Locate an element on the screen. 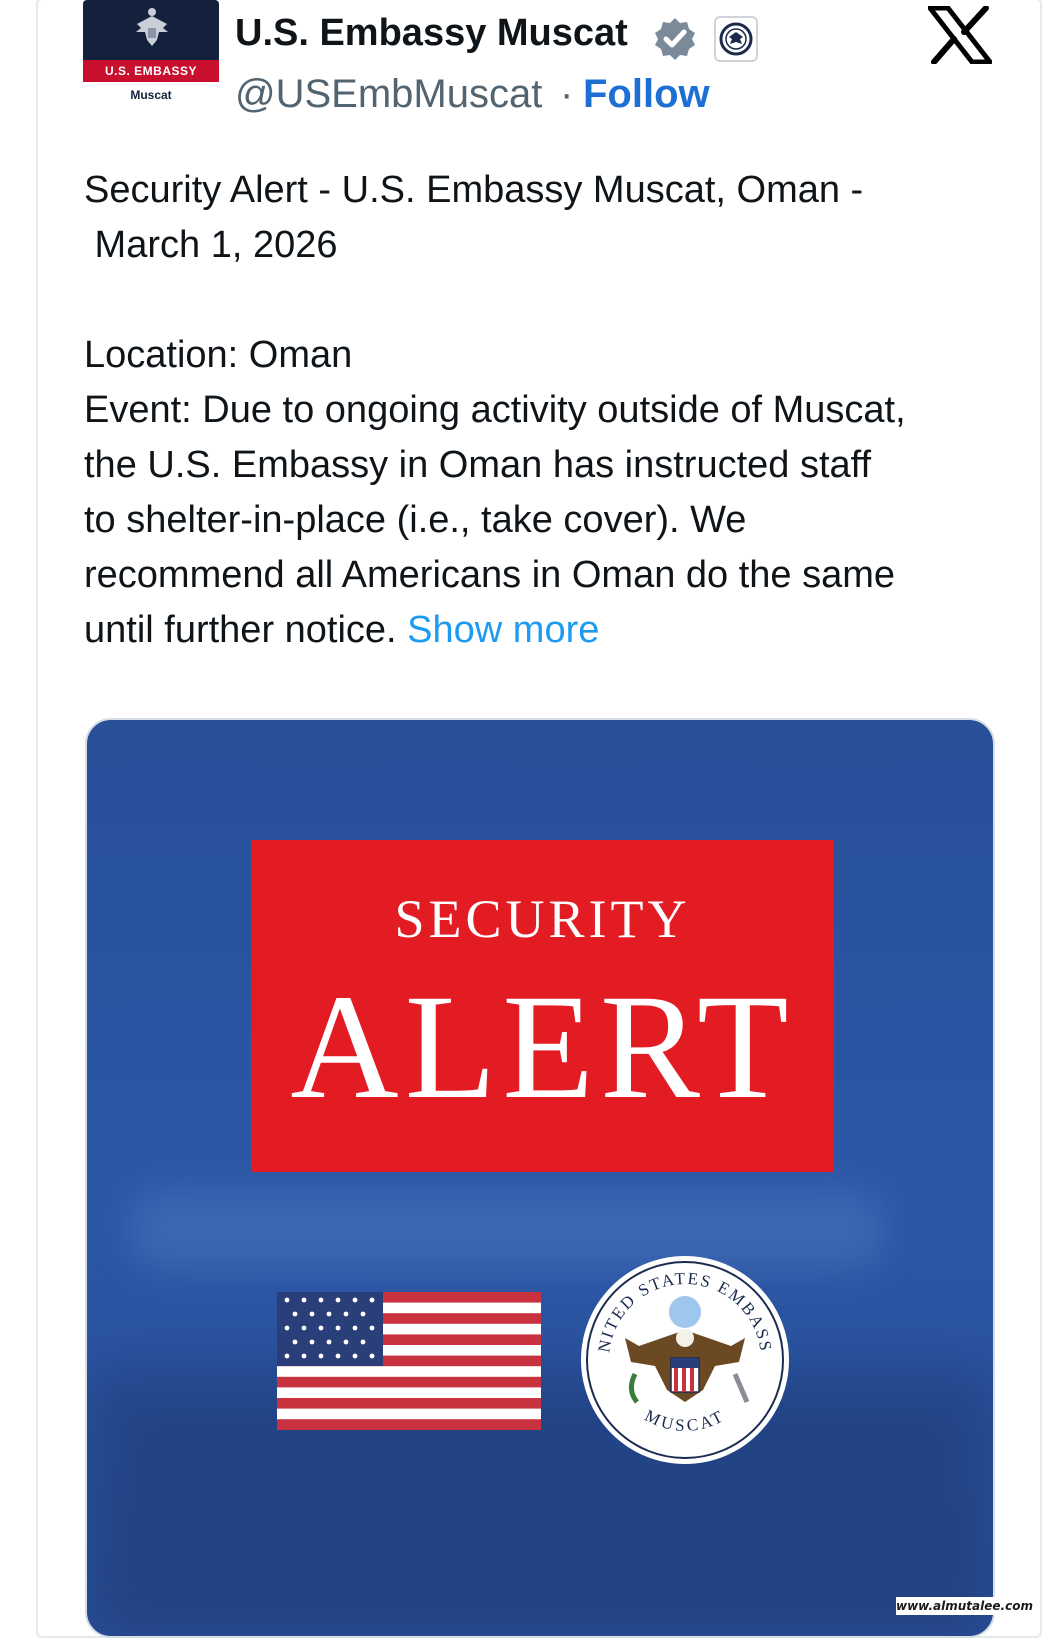  account-name: U.S. Embassy Muscat is located at coordinates (431, 33).